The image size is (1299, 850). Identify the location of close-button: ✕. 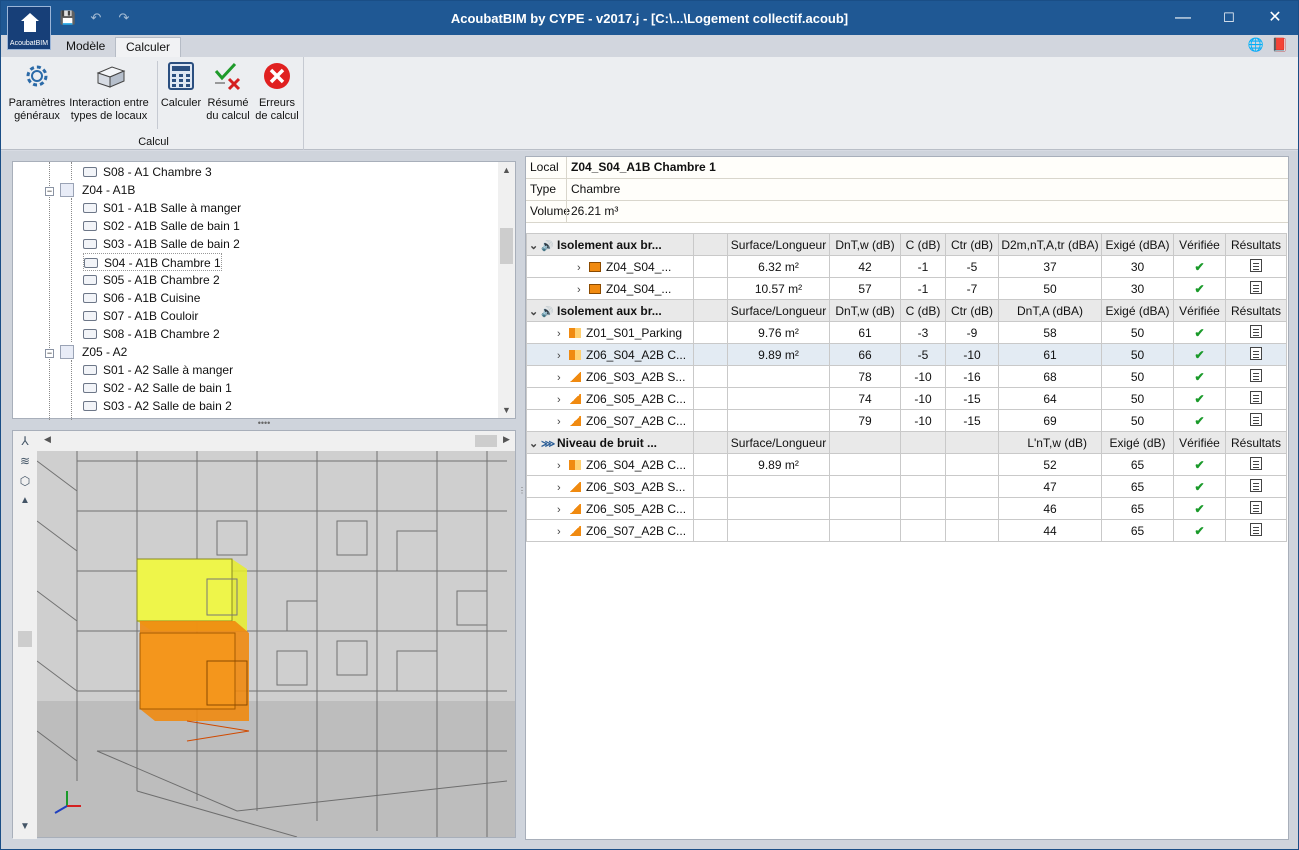
(1275, 18).